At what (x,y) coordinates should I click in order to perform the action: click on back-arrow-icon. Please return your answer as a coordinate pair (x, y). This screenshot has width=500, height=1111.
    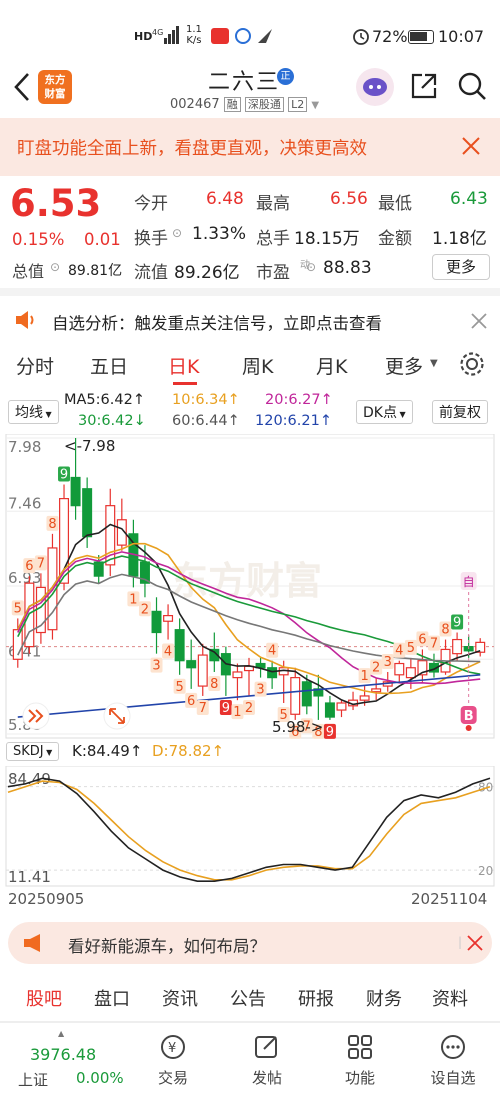
    Looking at the image, I should click on (22, 87).